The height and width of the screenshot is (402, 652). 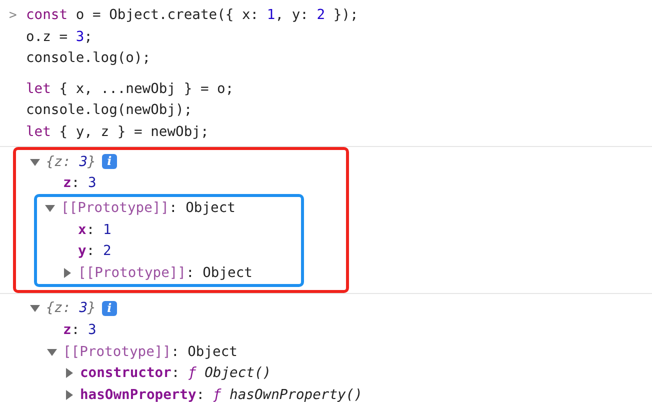 What do you see at coordinates (192, 15) in the screenshot?
I see `code-line: const o = Object.create({ x: 1, y: 2 });` at bounding box center [192, 15].